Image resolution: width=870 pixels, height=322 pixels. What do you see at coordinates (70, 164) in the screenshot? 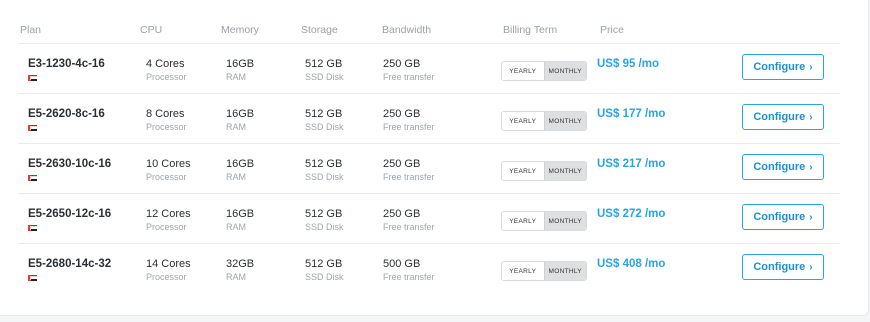
I see `plan-name: E5-2630-10c-16` at bounding box center [70, 164].